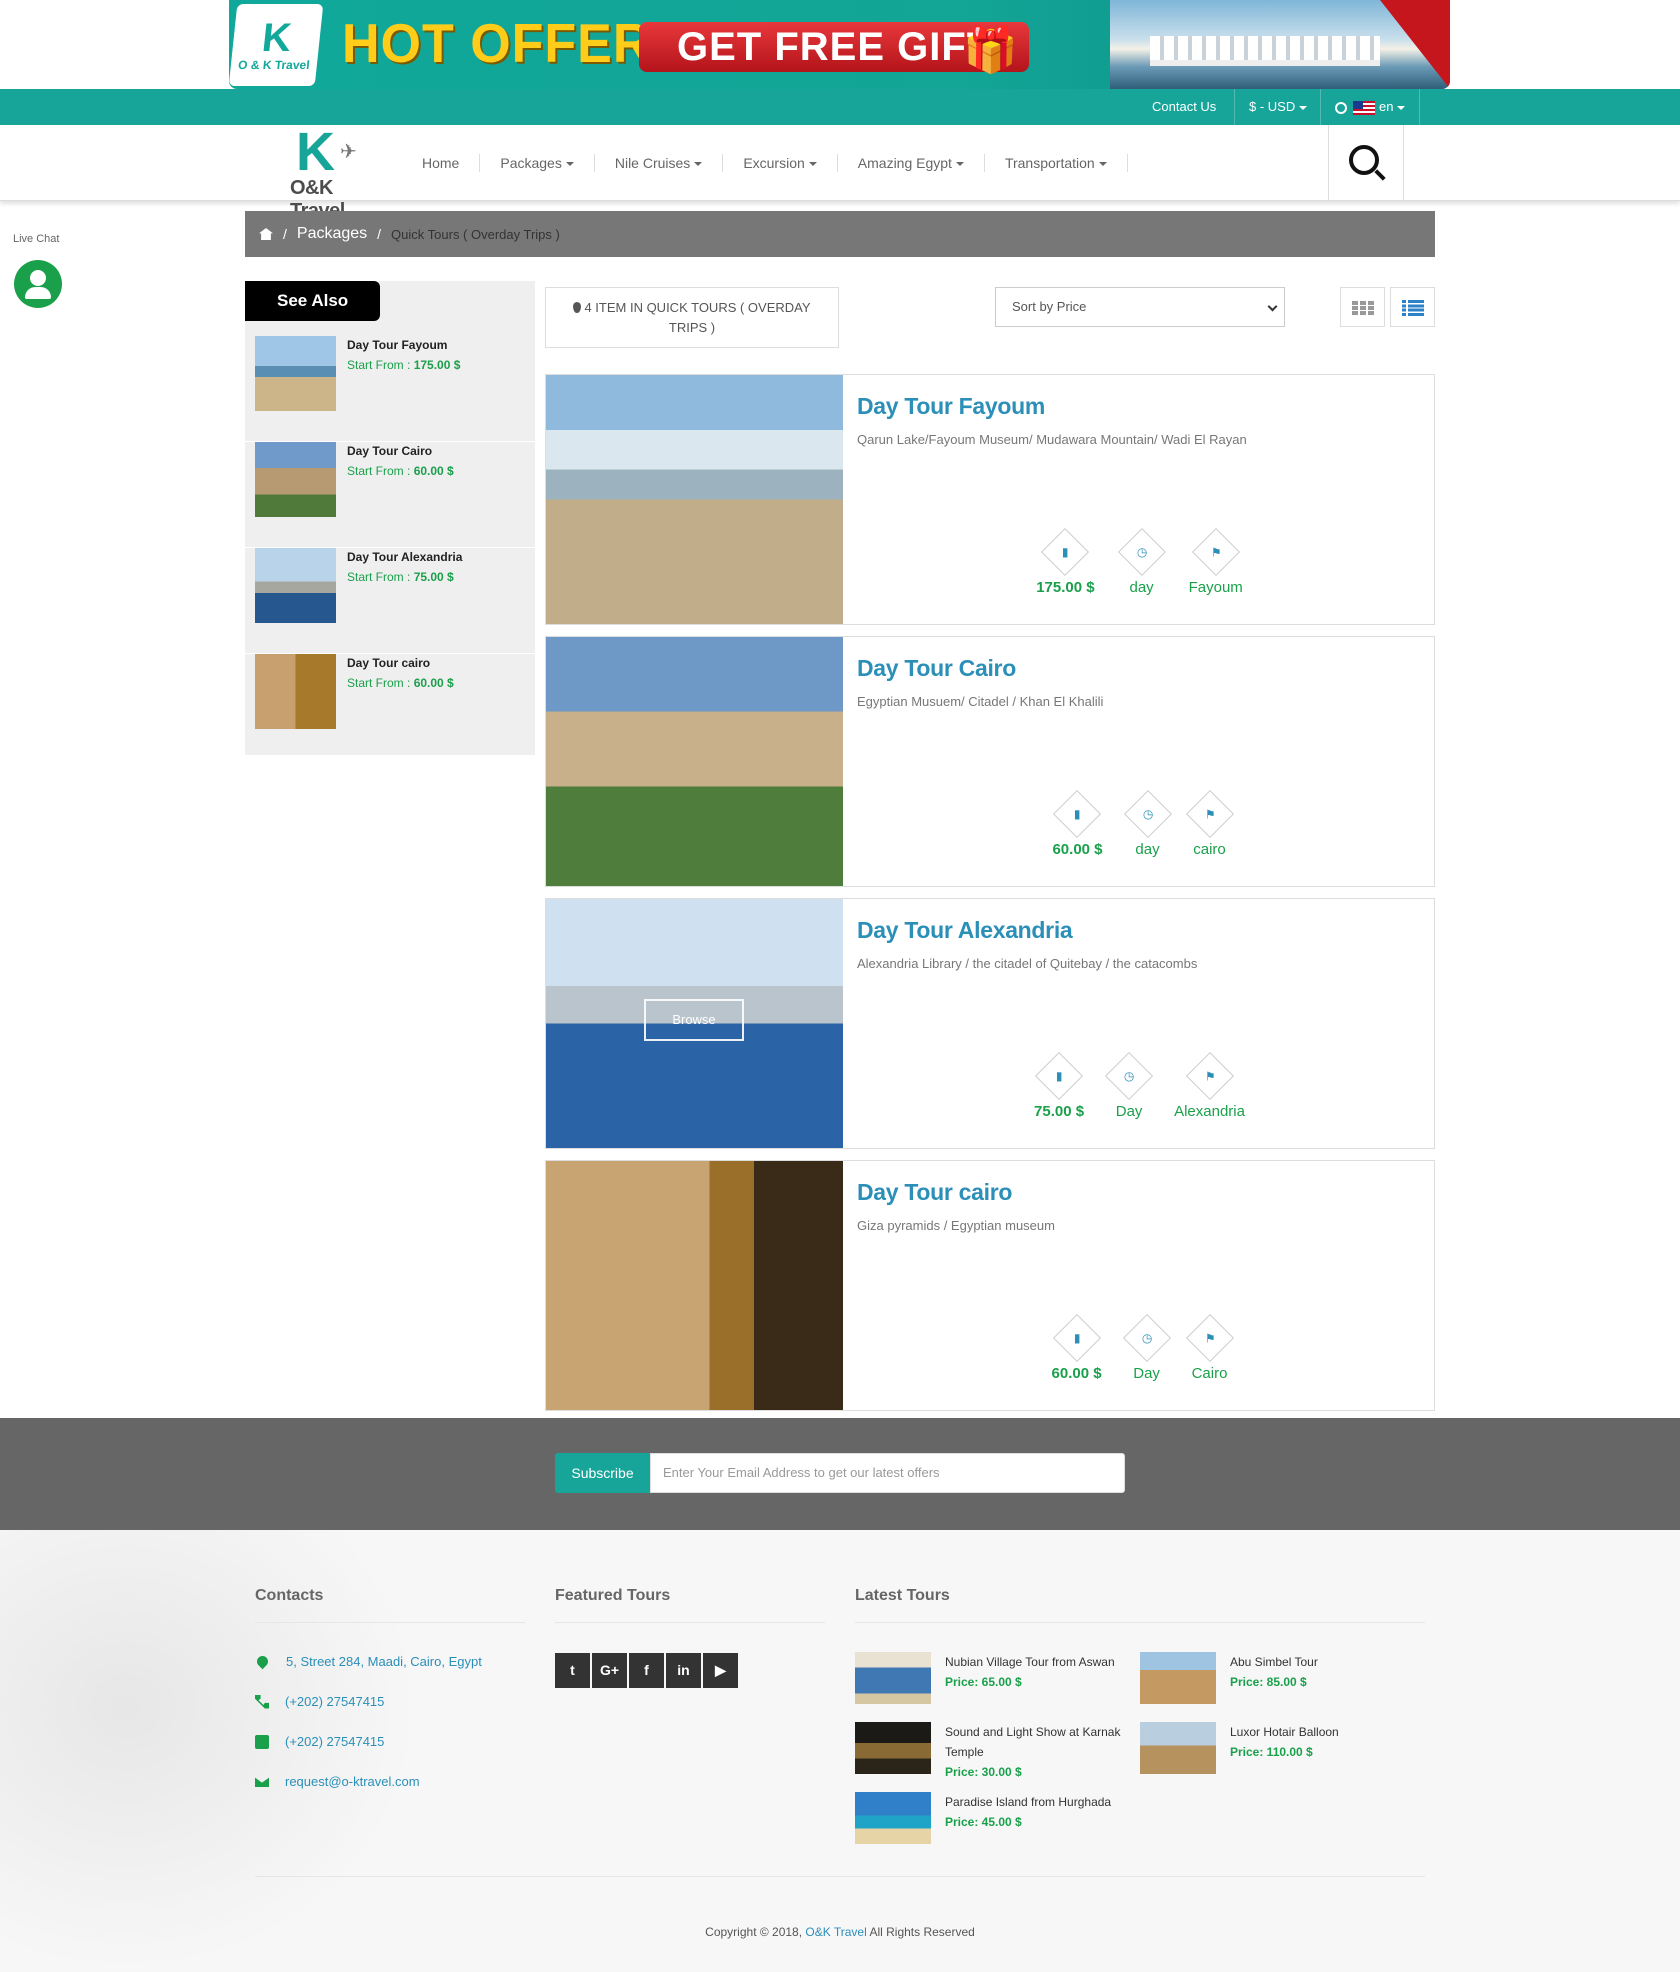 This screenshot has height=1972, width=1680. I want to click on nav-item-nile-cruises: Nile Cruises, so click(659, 163).